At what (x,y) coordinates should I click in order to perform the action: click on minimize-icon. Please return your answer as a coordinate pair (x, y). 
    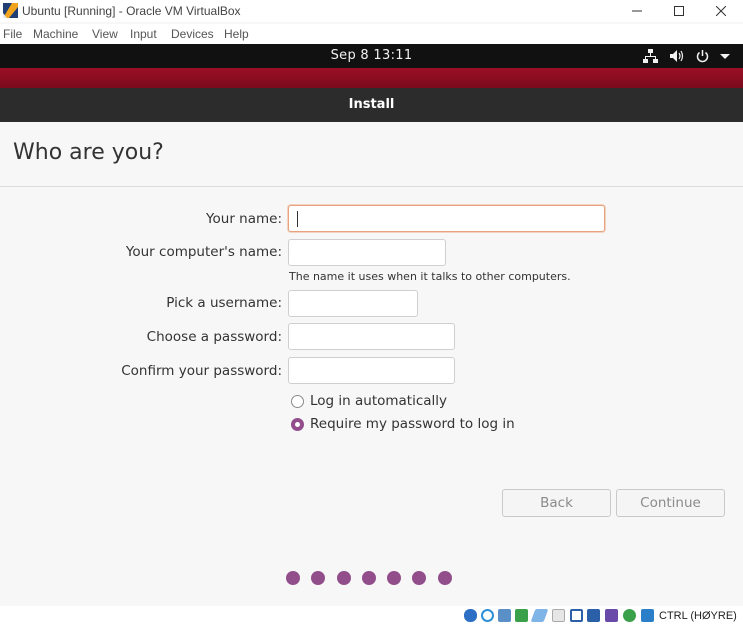
    Looking at the image, I should click on (637, 11).